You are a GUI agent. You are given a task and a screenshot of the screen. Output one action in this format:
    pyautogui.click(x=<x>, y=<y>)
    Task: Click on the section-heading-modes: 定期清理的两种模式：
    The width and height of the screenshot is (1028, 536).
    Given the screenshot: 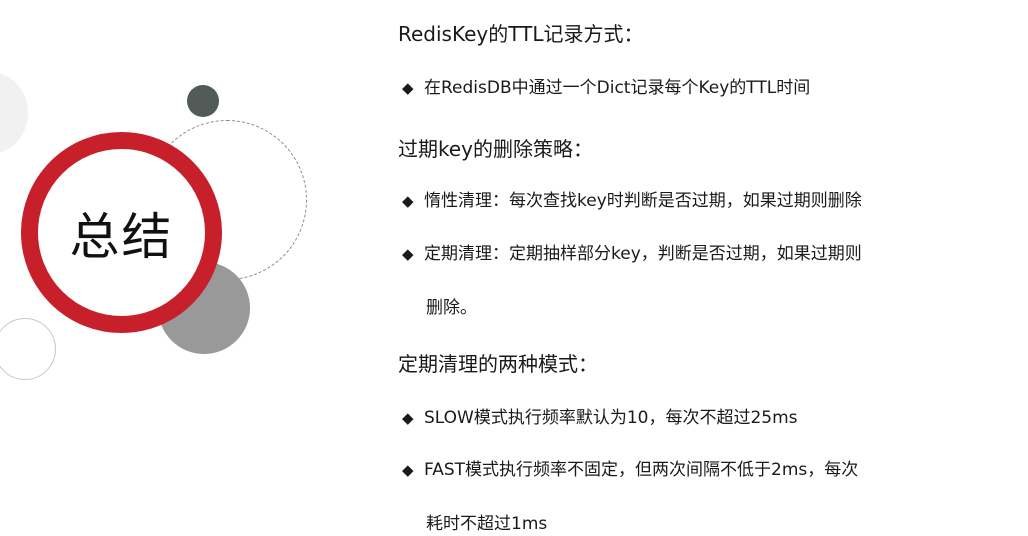 What is the action you would take?
    pyautogui.click(x=498, y=364)
    